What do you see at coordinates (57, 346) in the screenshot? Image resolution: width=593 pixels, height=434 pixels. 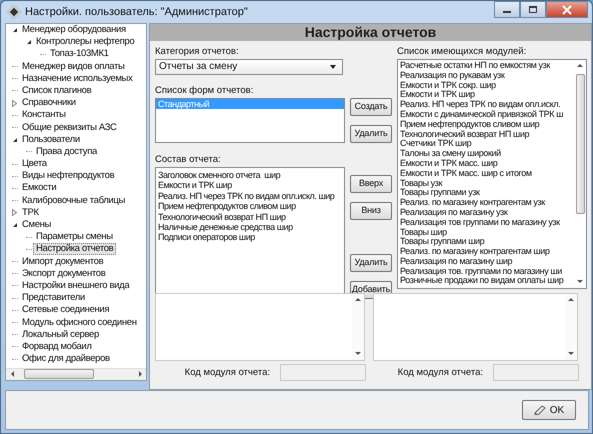 I see `tree-item: Форвард мобаил` at bounding box center [57, 346].